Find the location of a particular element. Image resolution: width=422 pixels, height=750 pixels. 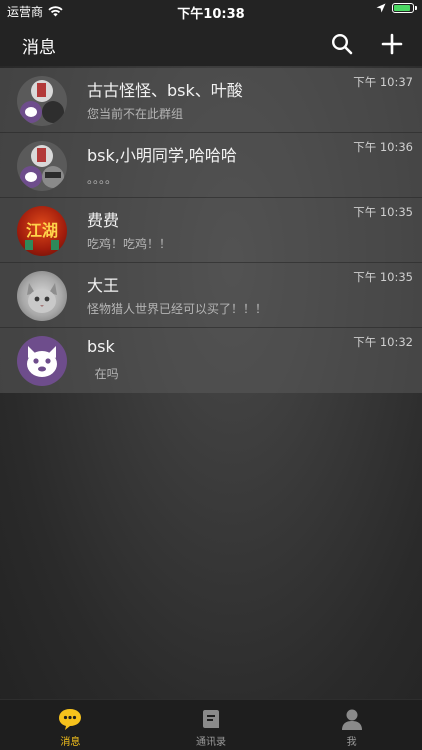

avatar-text: 江湖 is located at coordinates (42, 230).